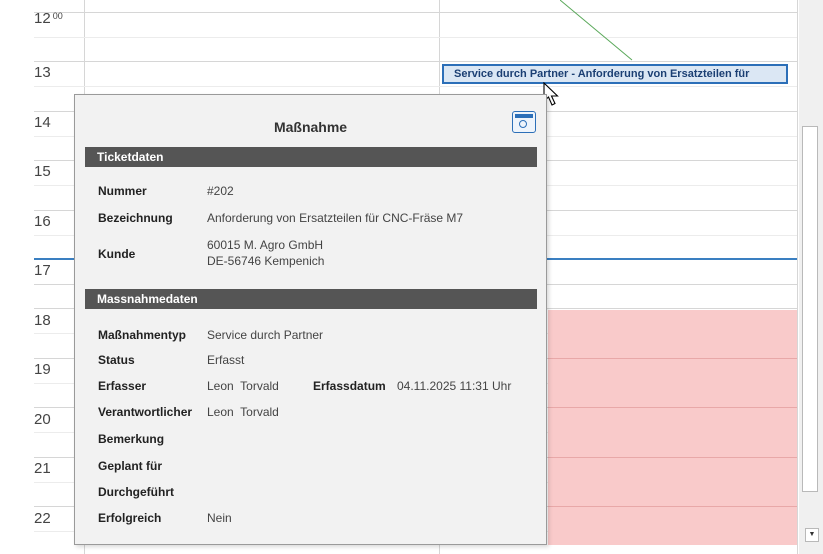 This screenshot has width=823, height=554. Describe the element at coordinates (243, 412) in the screenshot. I see `value-verantwortlicher: Leon Torvald` at that location.